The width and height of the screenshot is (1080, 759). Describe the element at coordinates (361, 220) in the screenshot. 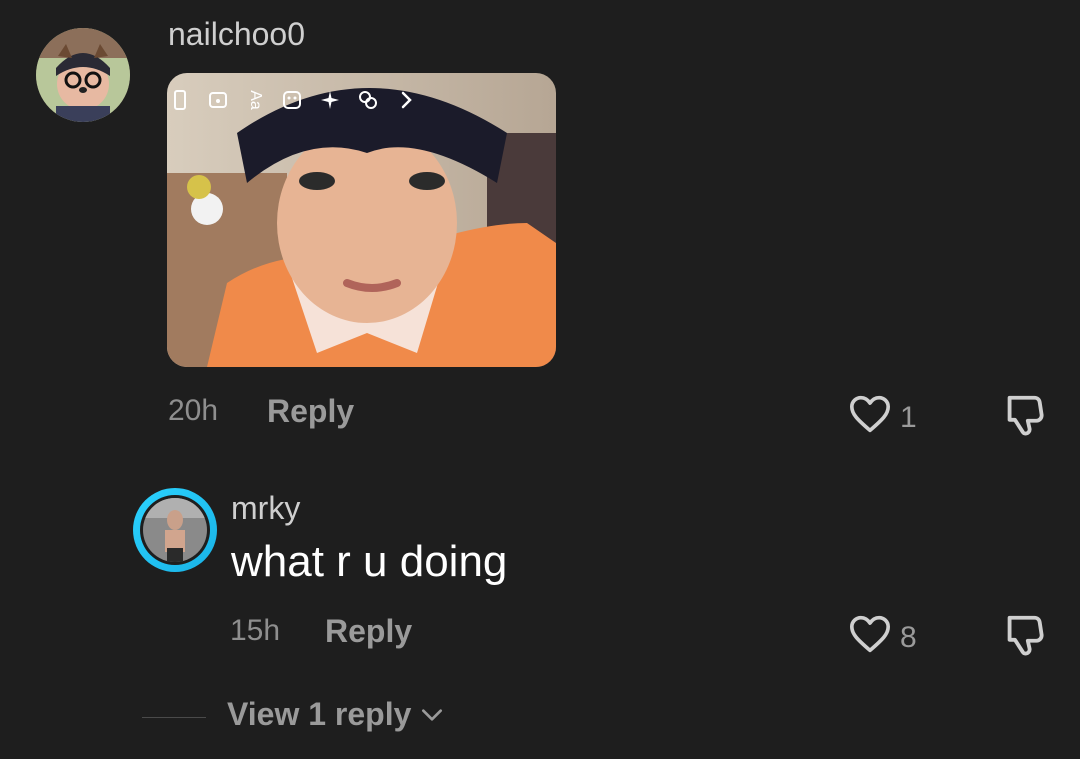

I see `comment-photo: Aa` at that location.